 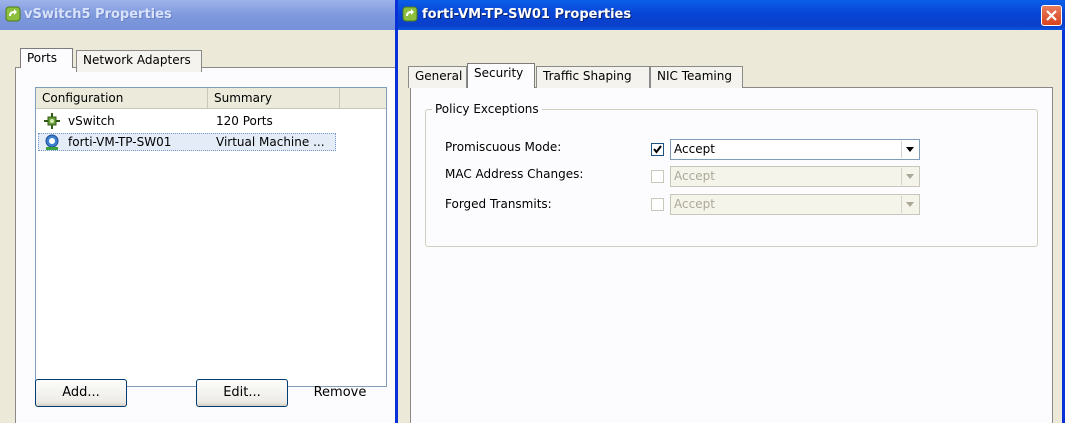 I want to click on tab-security: Security, so click(x=501, y=75).